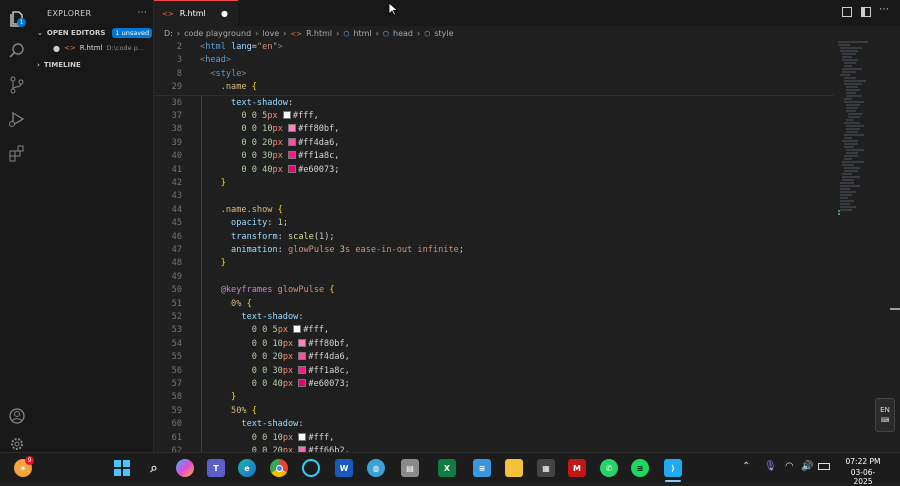 The image size is (900, 486). I want to click on code-line: 37 0 0 5px #fff,, so click(494, 116).